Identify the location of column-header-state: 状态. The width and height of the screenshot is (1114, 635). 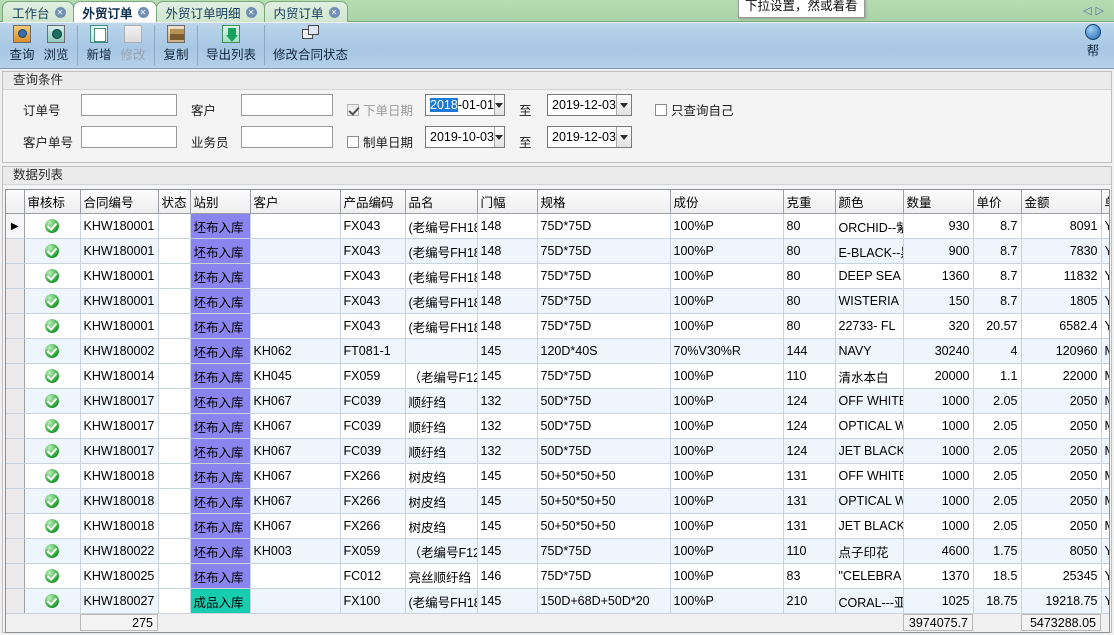
(174, 202).